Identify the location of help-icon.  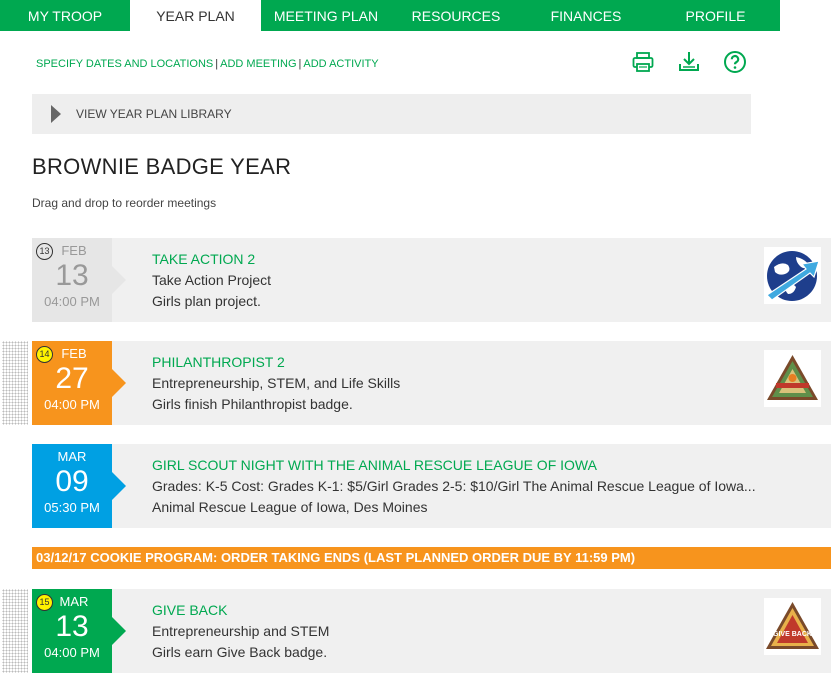
(735, 62).